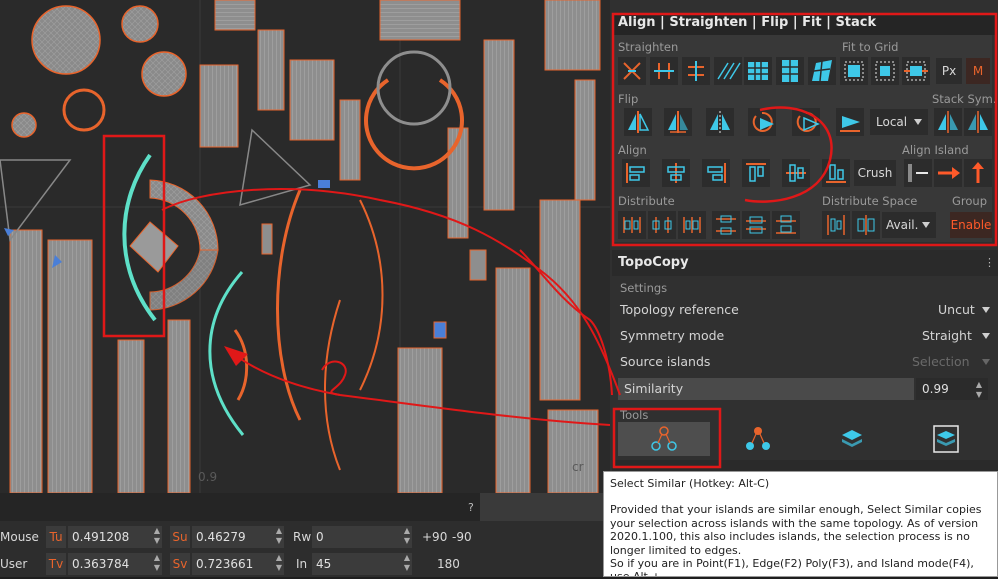 The width and height of the screenshot is (998, 579). I want to click on align-left-icon, so click(635, 173).